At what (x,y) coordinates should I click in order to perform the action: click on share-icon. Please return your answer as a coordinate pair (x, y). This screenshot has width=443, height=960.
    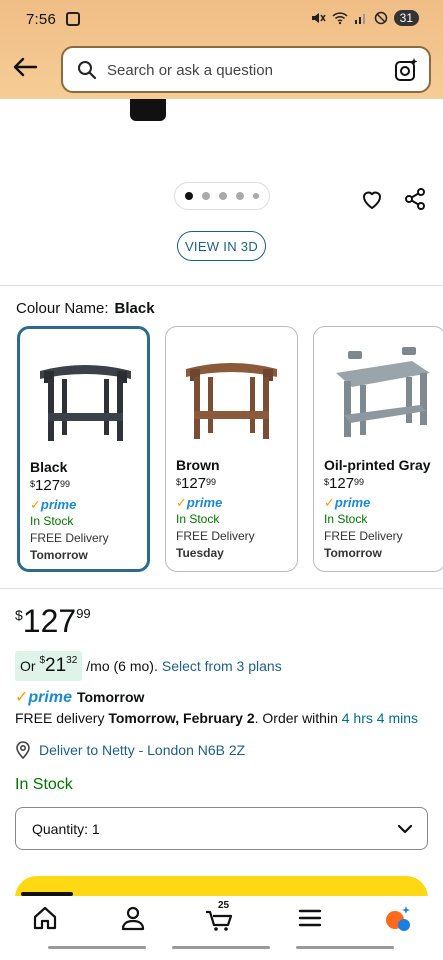
    Looking at the image, I should click on (415, 199).